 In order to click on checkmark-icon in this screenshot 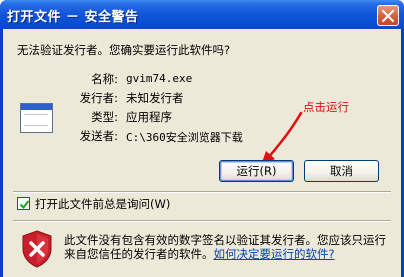, I will do `click(24, 205)`.